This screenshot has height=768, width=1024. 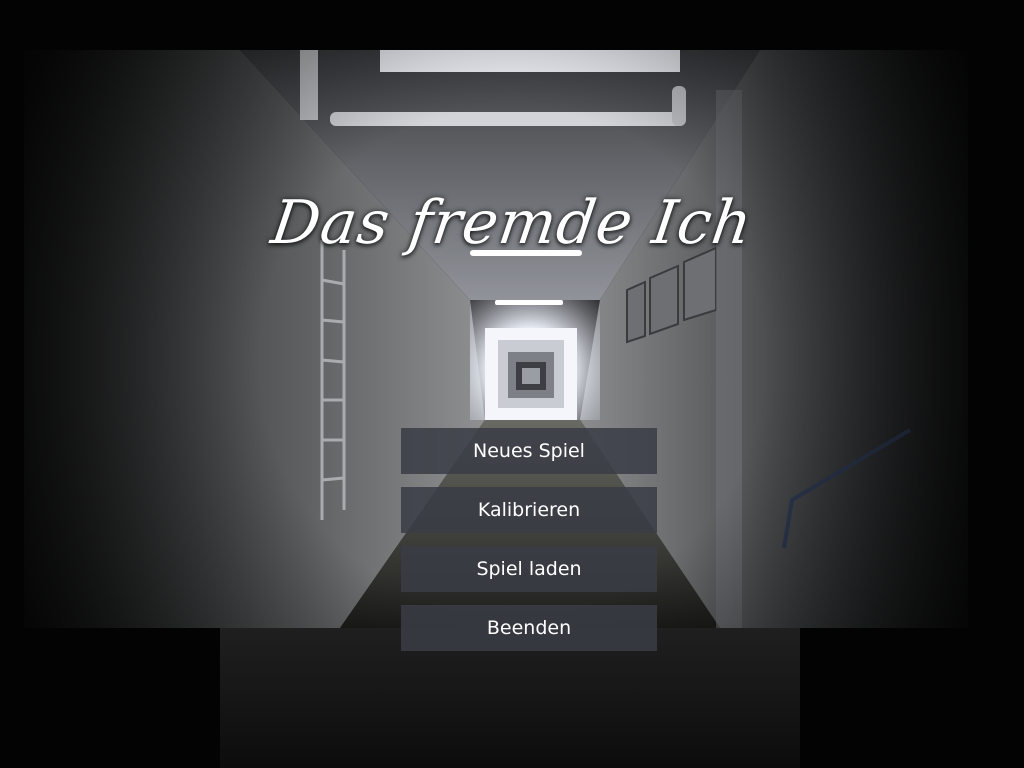 I want to click on quit-button: Beenden, so click(x=529, y=628).